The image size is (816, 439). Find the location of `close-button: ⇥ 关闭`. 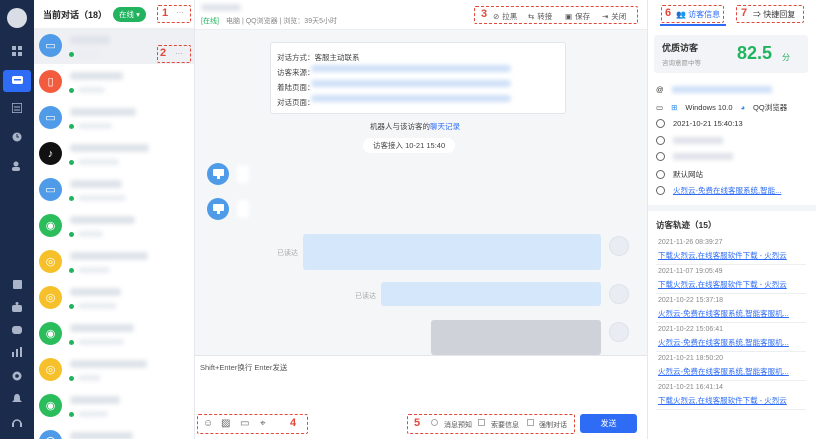

close-button: ⇥ 关闭 is located at coordinates (614, 16).